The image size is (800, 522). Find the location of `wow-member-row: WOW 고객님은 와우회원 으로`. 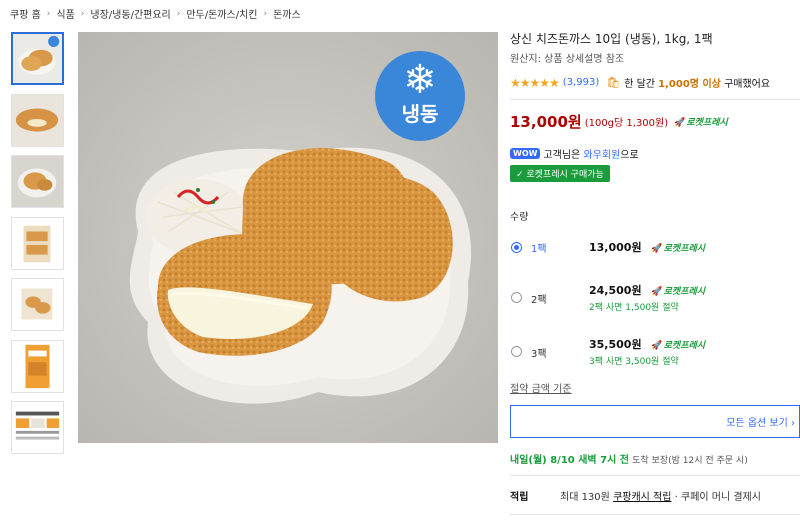

wow-member-row: WOW 고객님은 와우회원 으로 is located at coordinates (655, 153).